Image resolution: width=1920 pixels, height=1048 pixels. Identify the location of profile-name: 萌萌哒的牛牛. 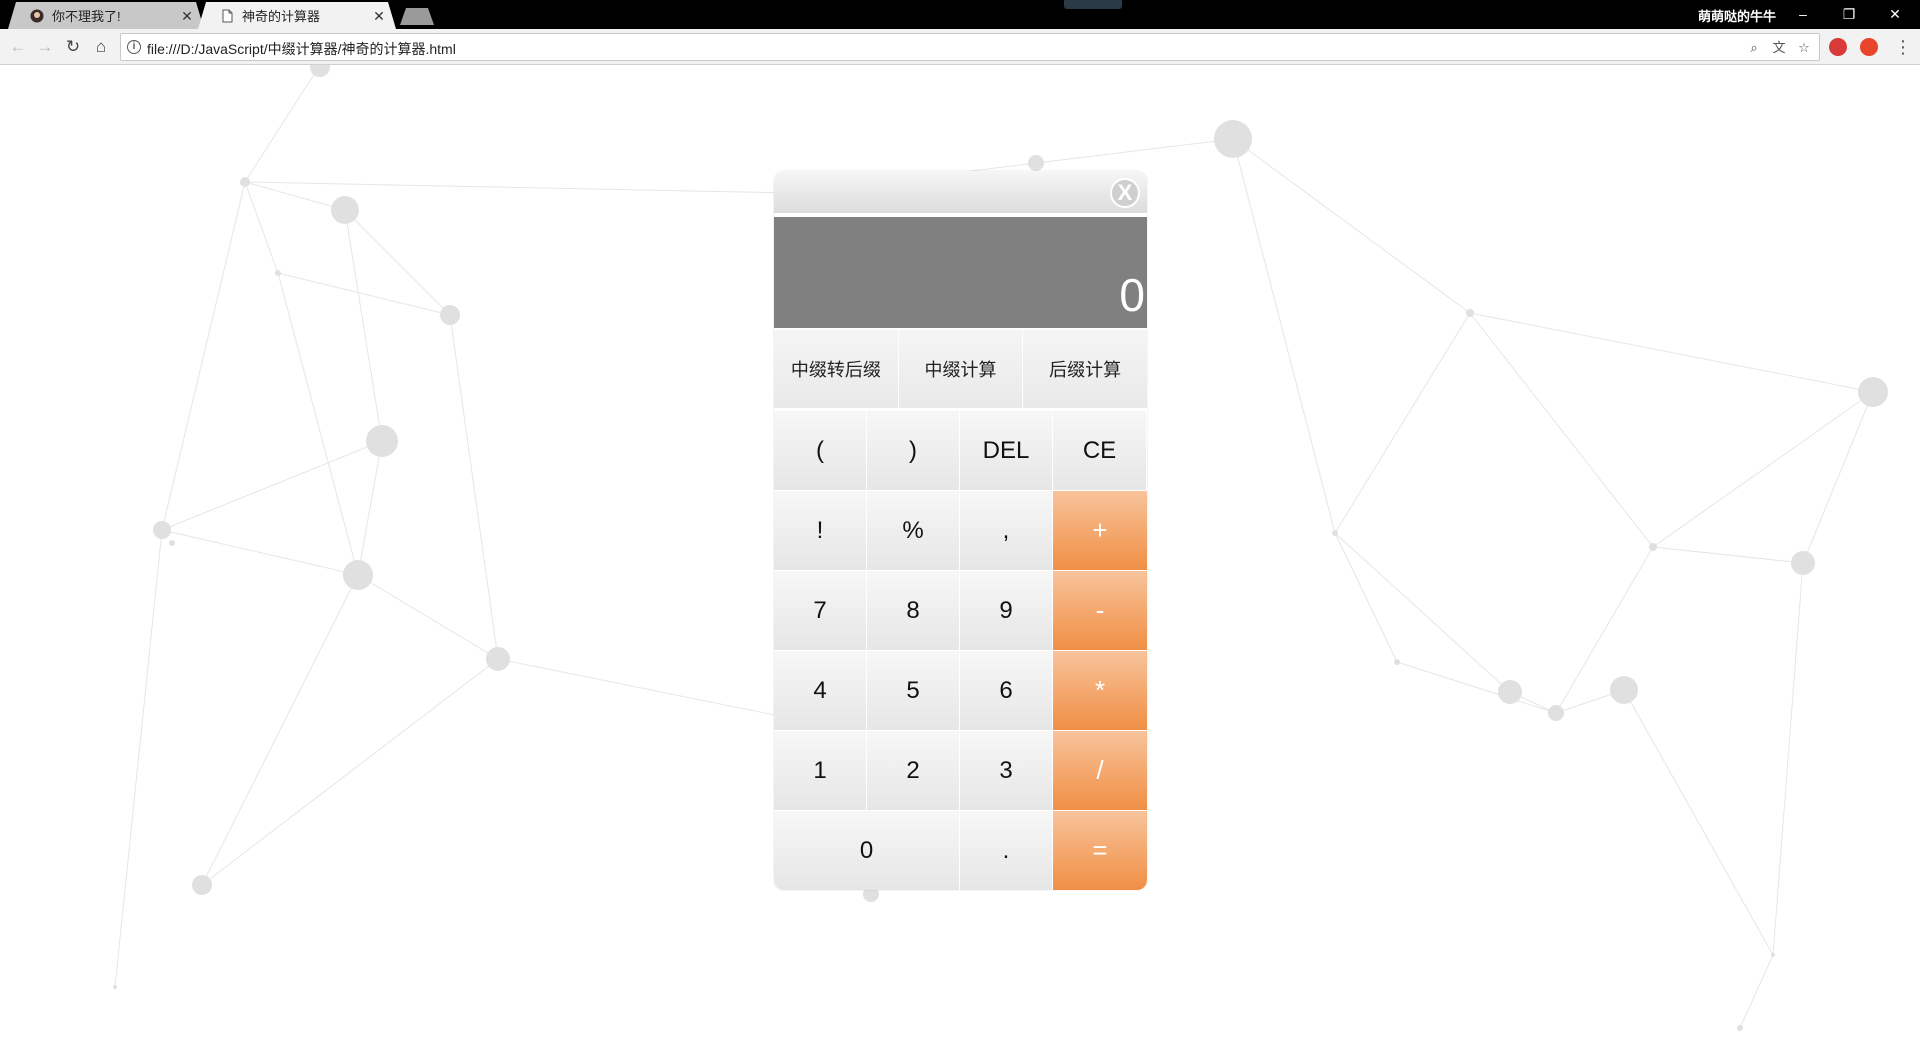
(1737, 15).